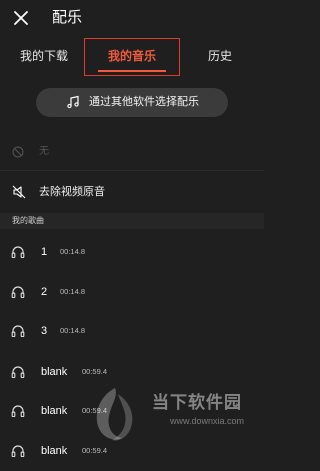 The height and width of the screenshot is (471, 320). I want to click on watermark-text: 当下软件园, so click(197, 402).